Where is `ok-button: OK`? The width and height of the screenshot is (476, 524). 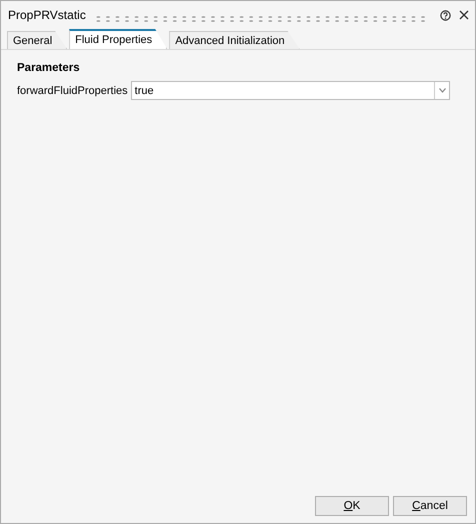
ok-button: OK is located at coordinates (352, 506).